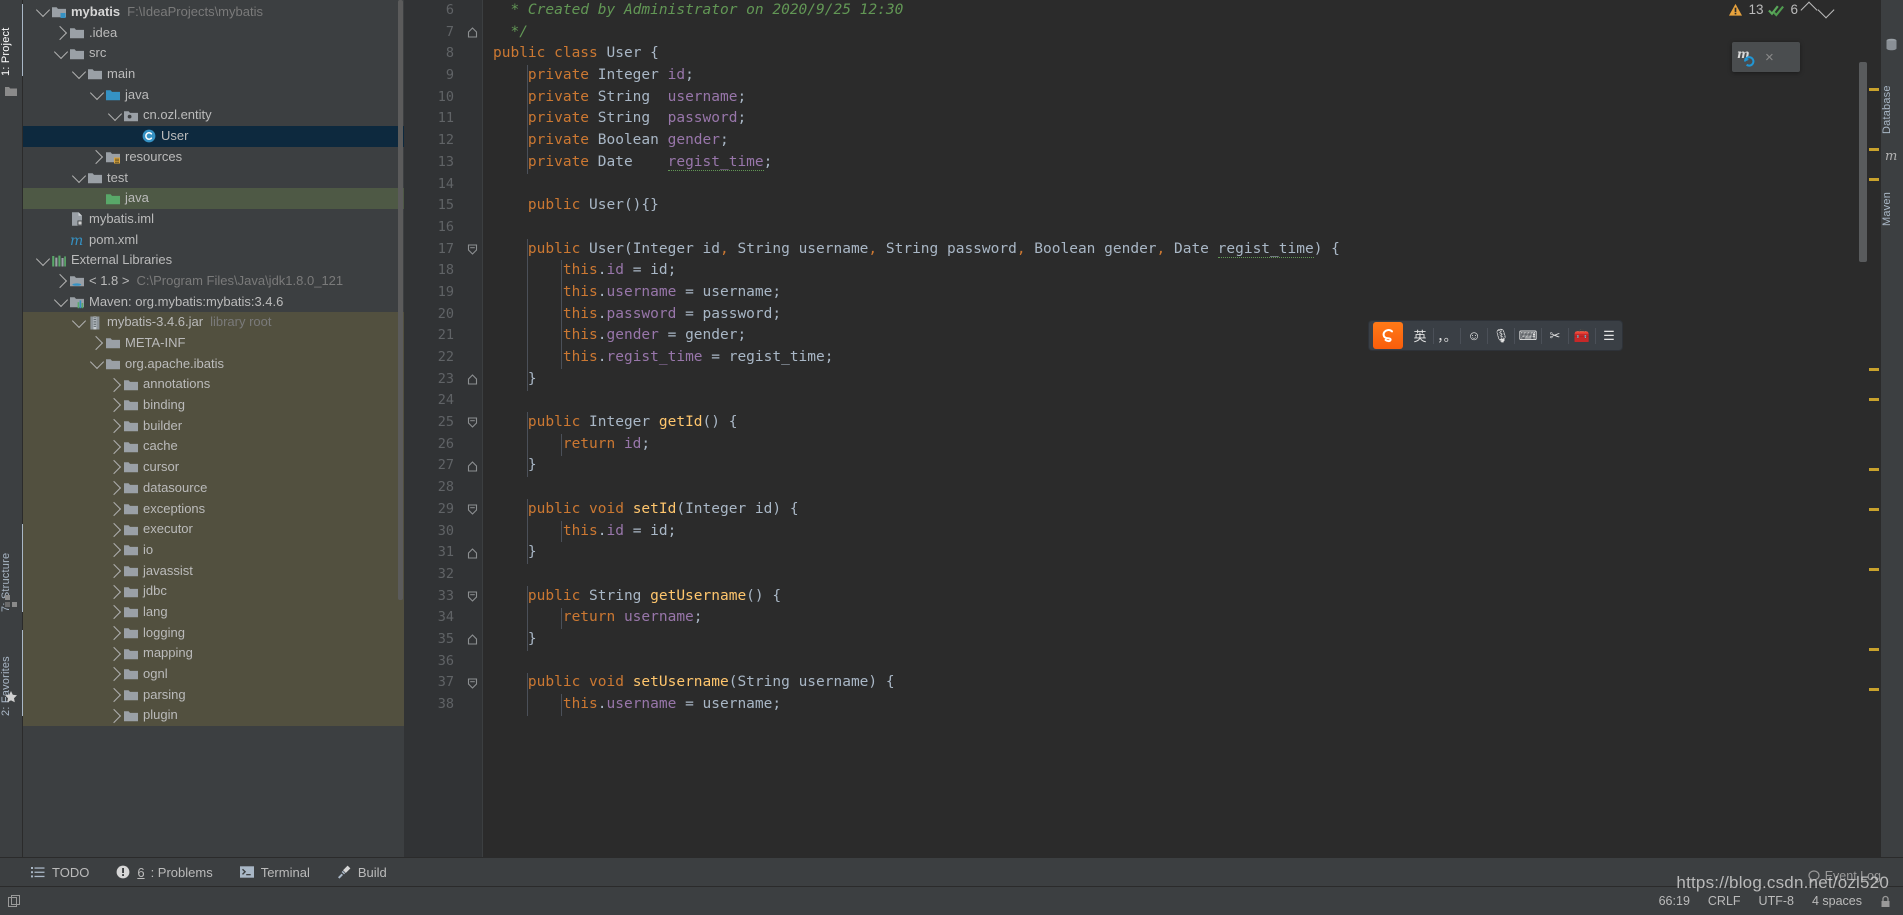  What do you see at coordinates (213, 695) in the screenshot?
I see `tree-node-parsing: parsing` at bounding box center [213, 695].